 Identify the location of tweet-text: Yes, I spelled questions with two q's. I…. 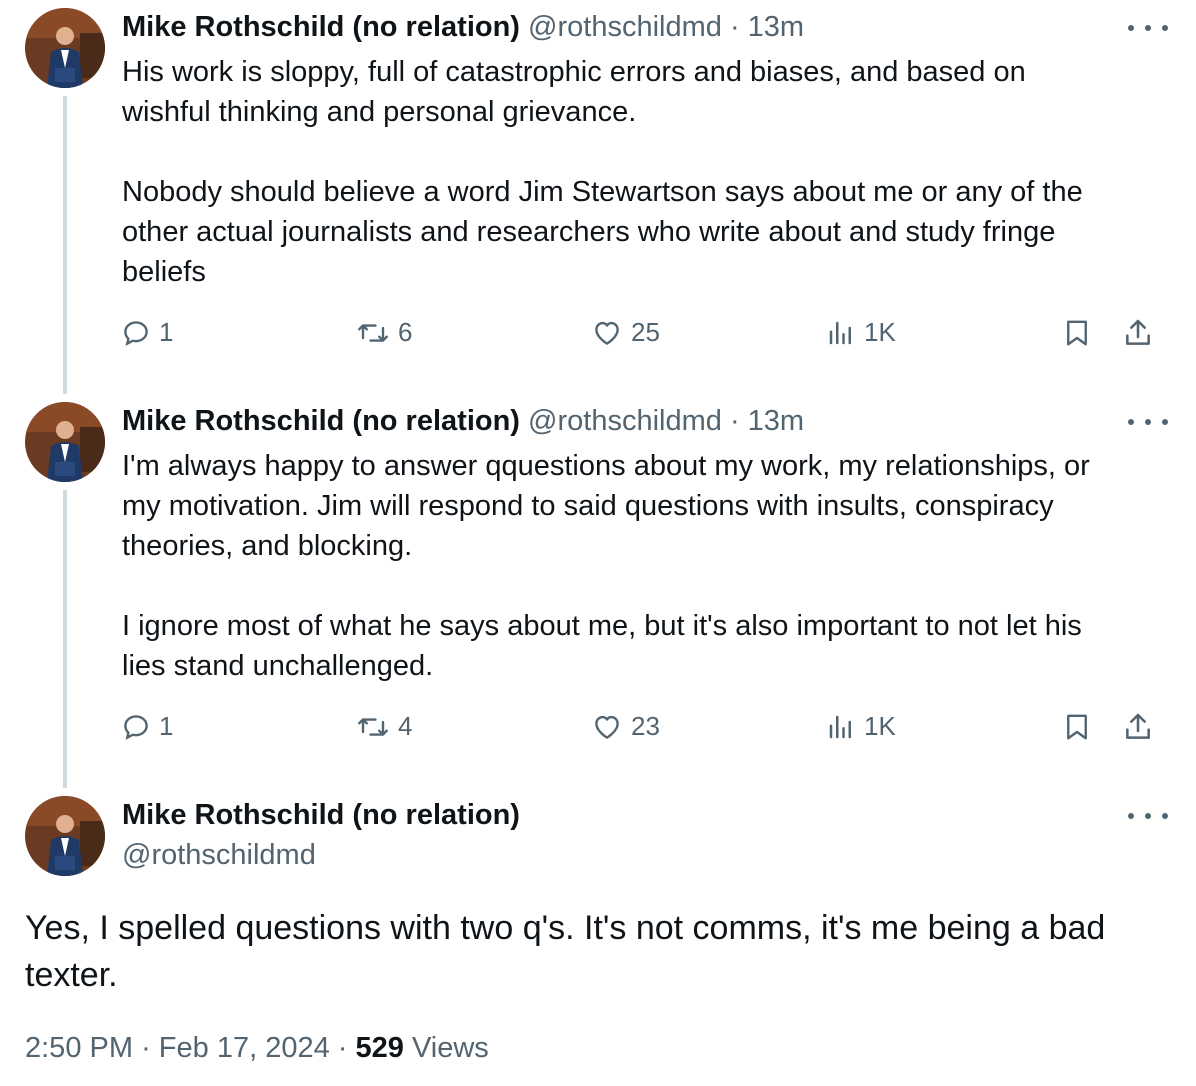
(565, 951).